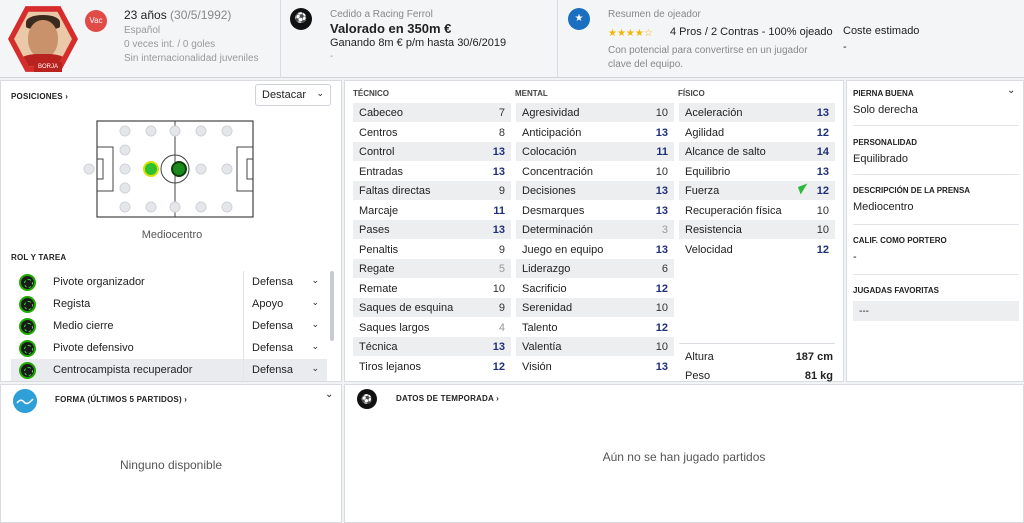  I want to click on attribute-row: Entradas 13, so click(432, 171).